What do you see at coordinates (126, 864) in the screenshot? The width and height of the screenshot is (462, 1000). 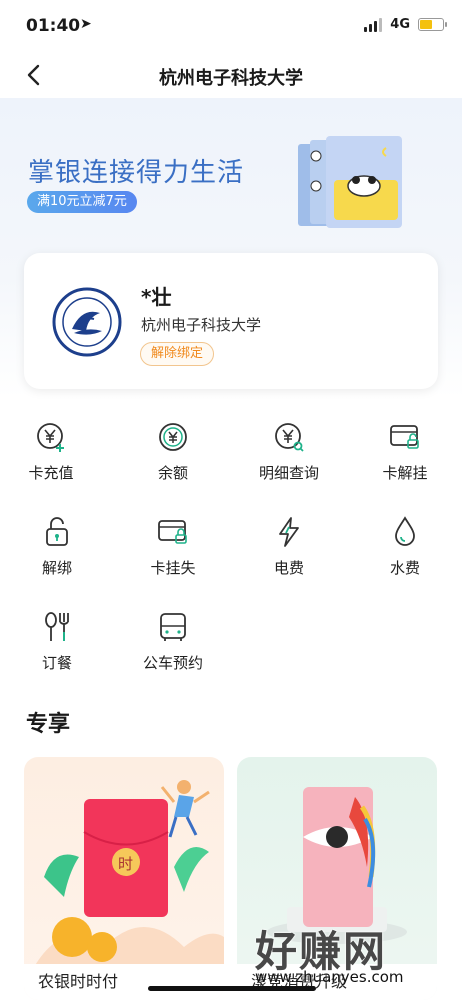 I see `promo-badge-text: 时` at bounding box center [126, 864].